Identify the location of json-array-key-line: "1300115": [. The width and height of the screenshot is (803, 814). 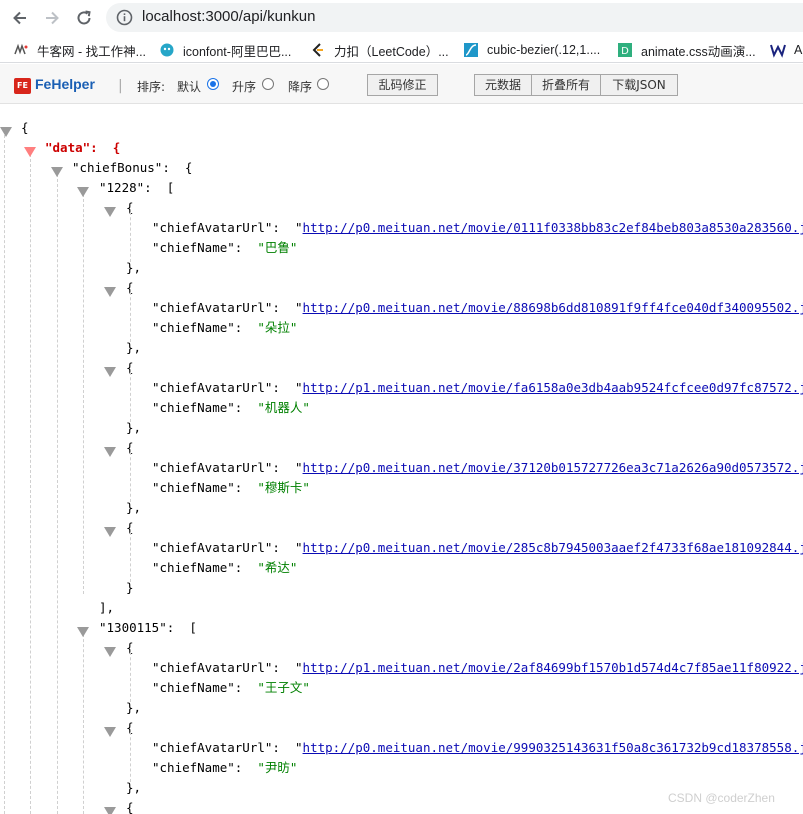
(148, 628).